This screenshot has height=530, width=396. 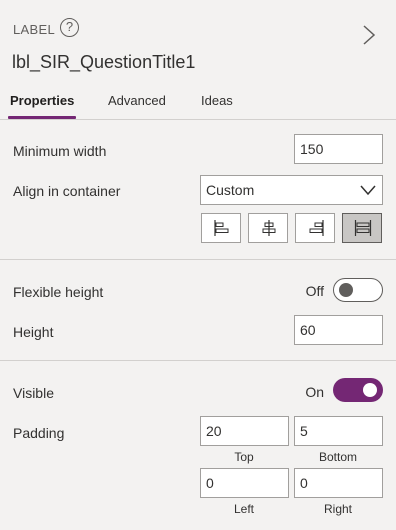 I want to click on chevron-down-icon, so click(x=368, y=190).